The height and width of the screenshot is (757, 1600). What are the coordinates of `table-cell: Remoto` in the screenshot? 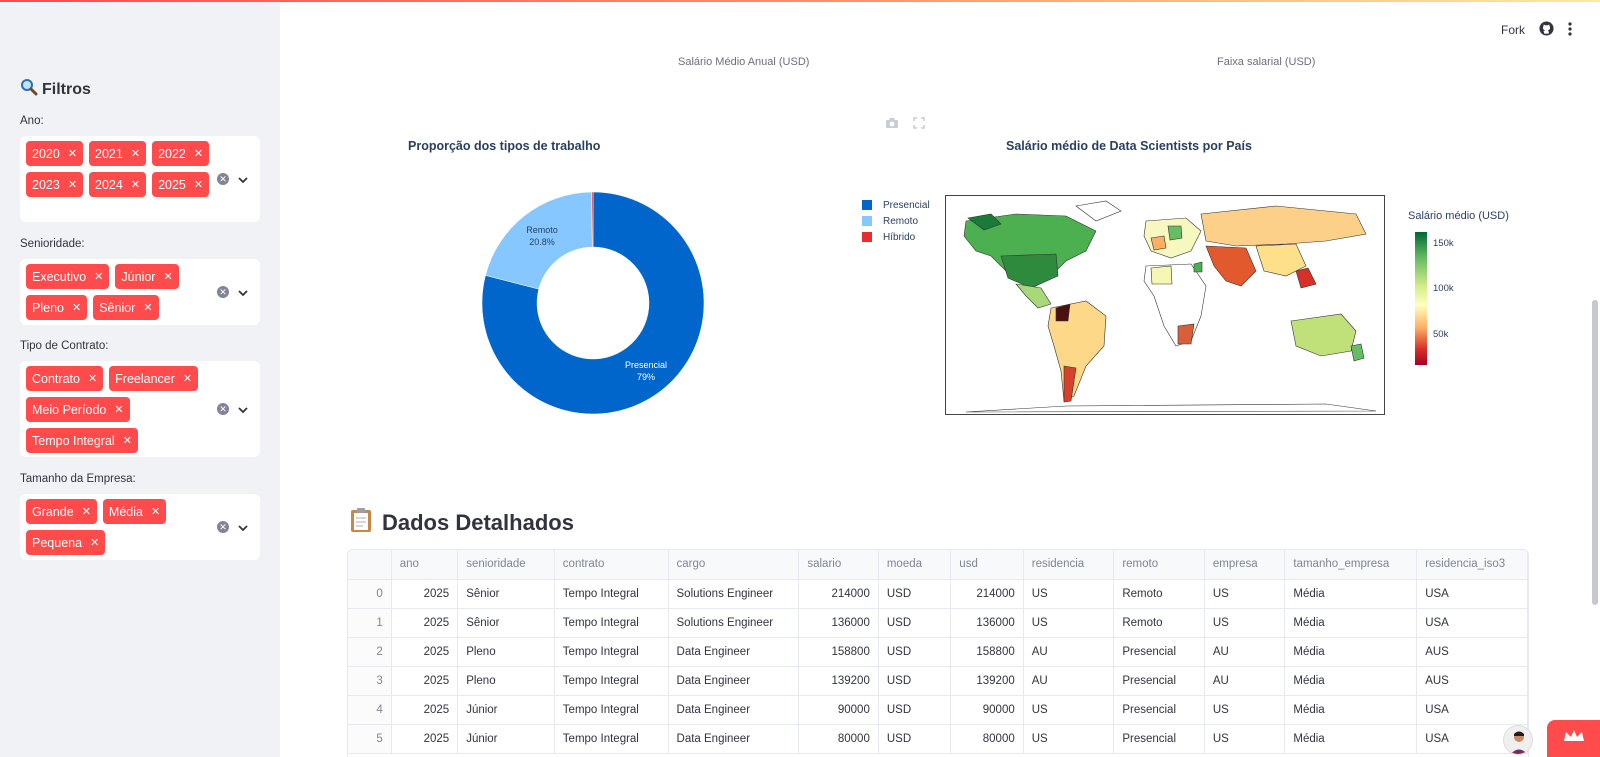 It's located at (1159, 594).